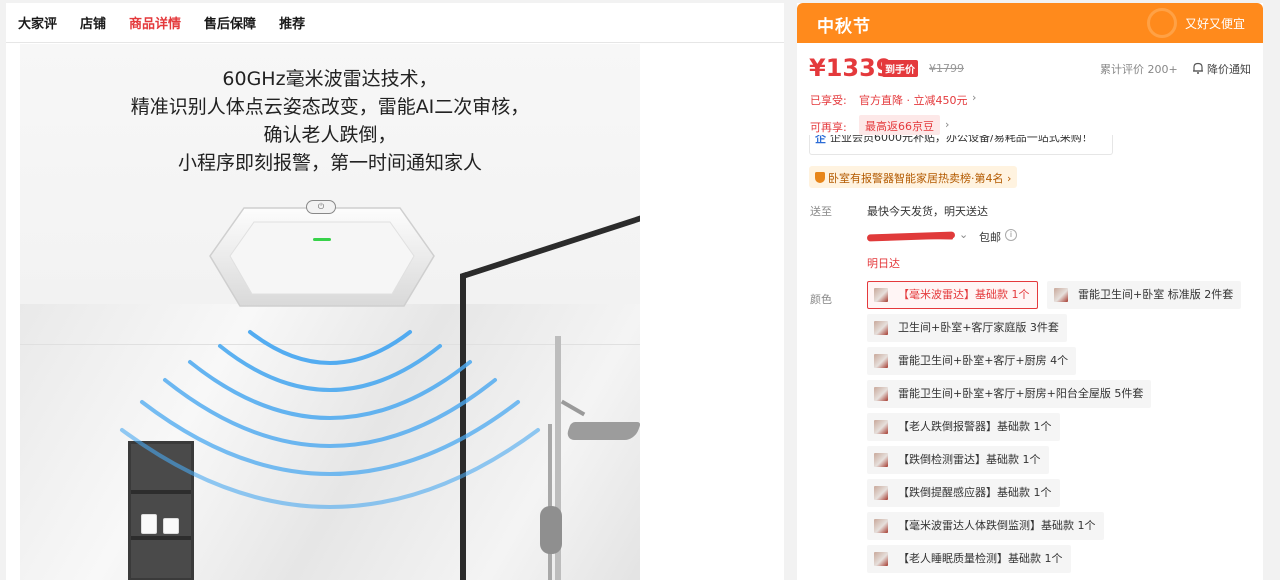 The width and height of the screenshot is (1280, 580). What do you see at coordinates (851, 68) in the screenshot?
I see `current-price: ¥1339` at bounding box center [851, 68].